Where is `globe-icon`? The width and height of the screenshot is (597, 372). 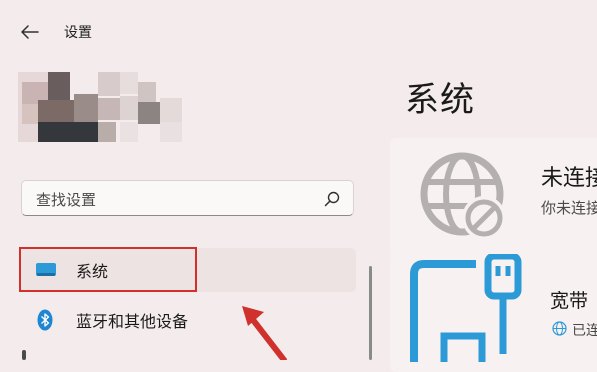 globe-icon is located at coordinates (559, 328).